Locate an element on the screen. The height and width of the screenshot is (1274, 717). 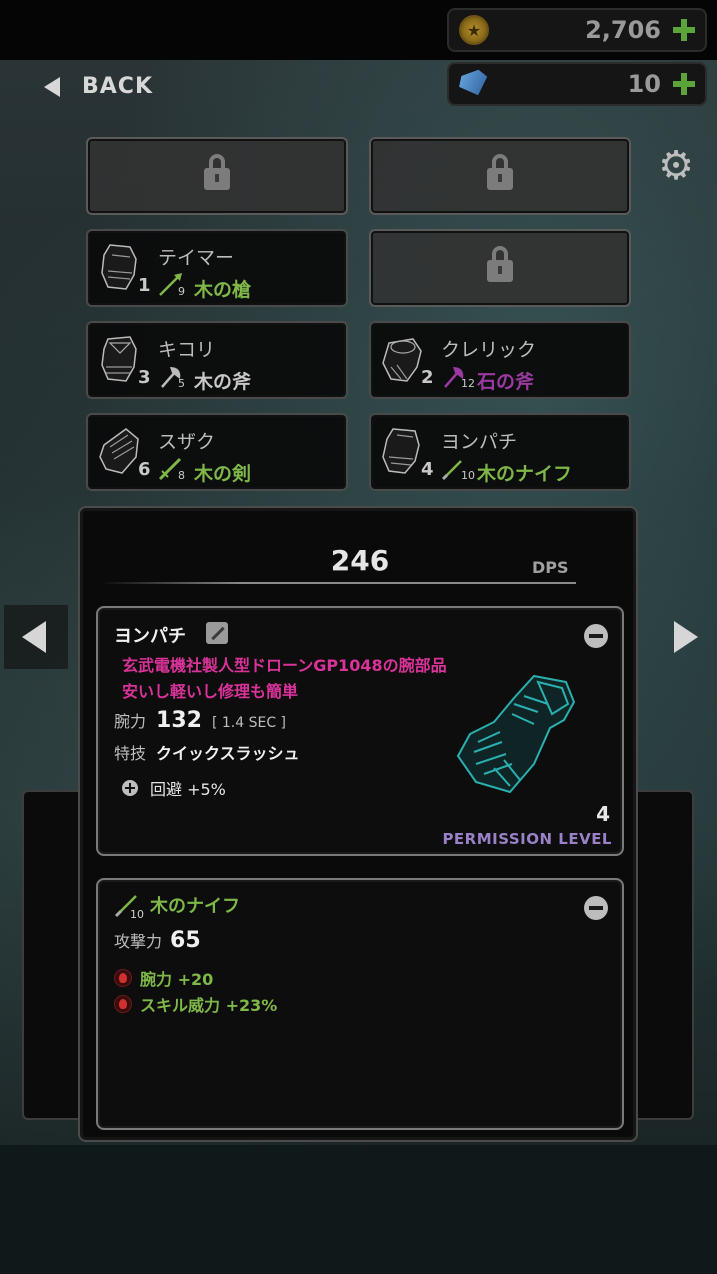
weapon-level: 9 is located at coordinates (181, 291).